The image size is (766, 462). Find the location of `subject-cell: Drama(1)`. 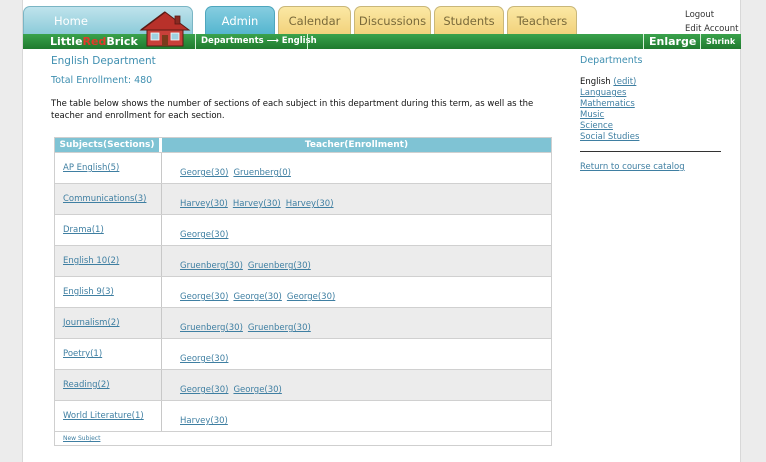

subject-cell: Drama(1) is located at coordinates (108, 230).